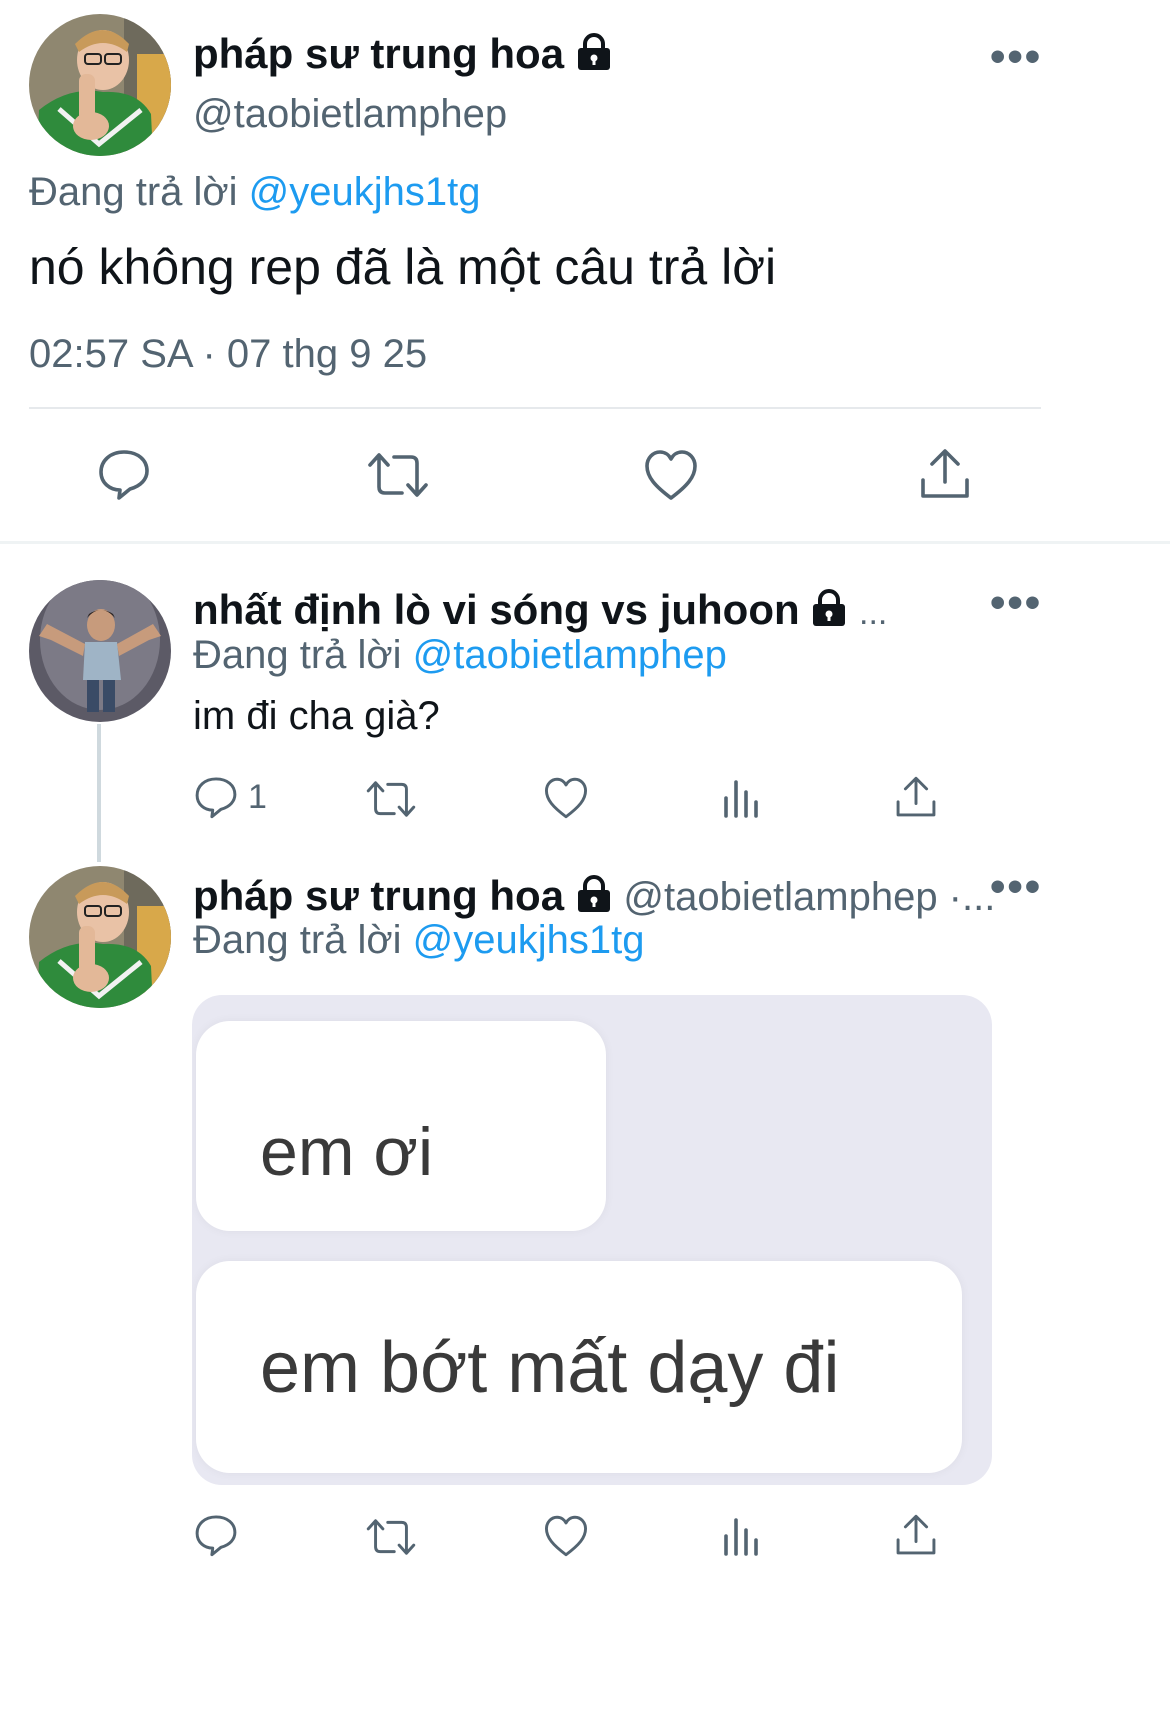 The height and width of the screenshot is (1717, 1170). Describe the element at coordinates (585, 542) in the screenshot. I see `section-divider` at that location.